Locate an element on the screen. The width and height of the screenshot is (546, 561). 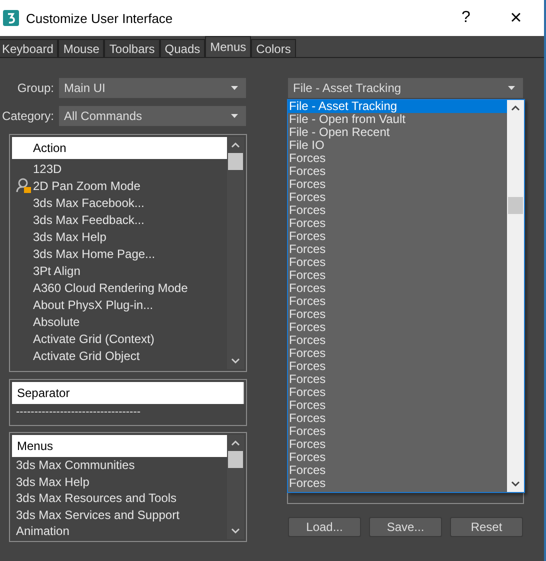
action-item: 2D Pan Zoom Mode is located at coordinates (86, 185).